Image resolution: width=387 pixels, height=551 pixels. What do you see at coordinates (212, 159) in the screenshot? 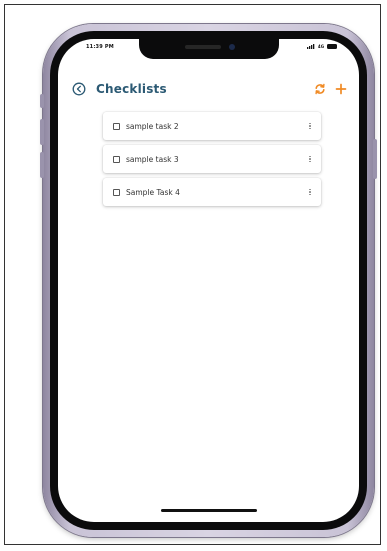
I see `list-item: sample task 3` at bounding box center [212, 159].